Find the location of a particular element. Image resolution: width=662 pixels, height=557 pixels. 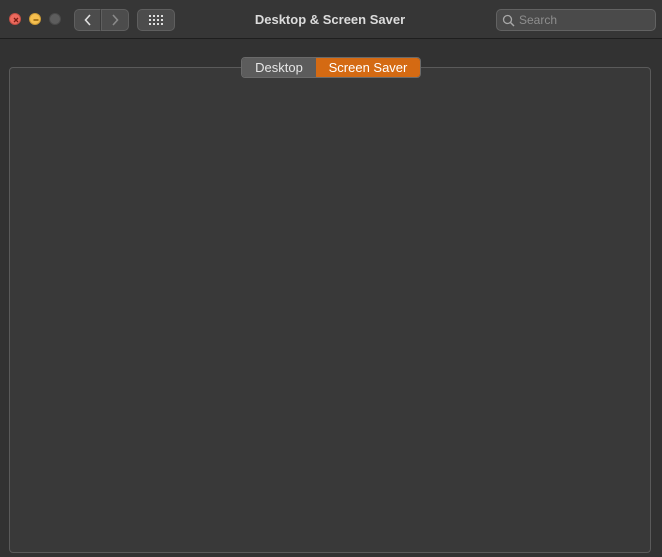

forward-button is located at coordinates (115, 20).